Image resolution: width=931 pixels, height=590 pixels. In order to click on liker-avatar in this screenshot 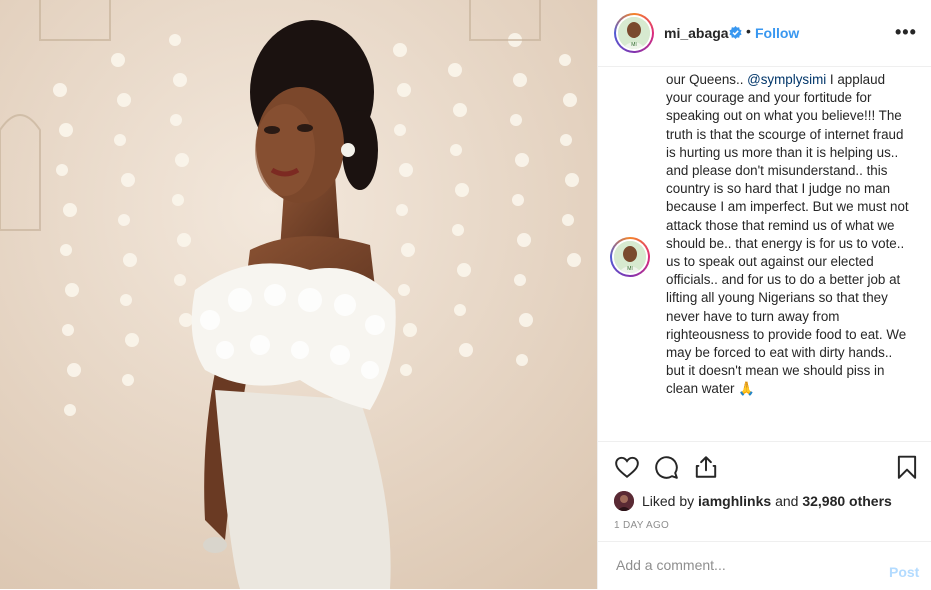, I will do `click(624, 501)`.